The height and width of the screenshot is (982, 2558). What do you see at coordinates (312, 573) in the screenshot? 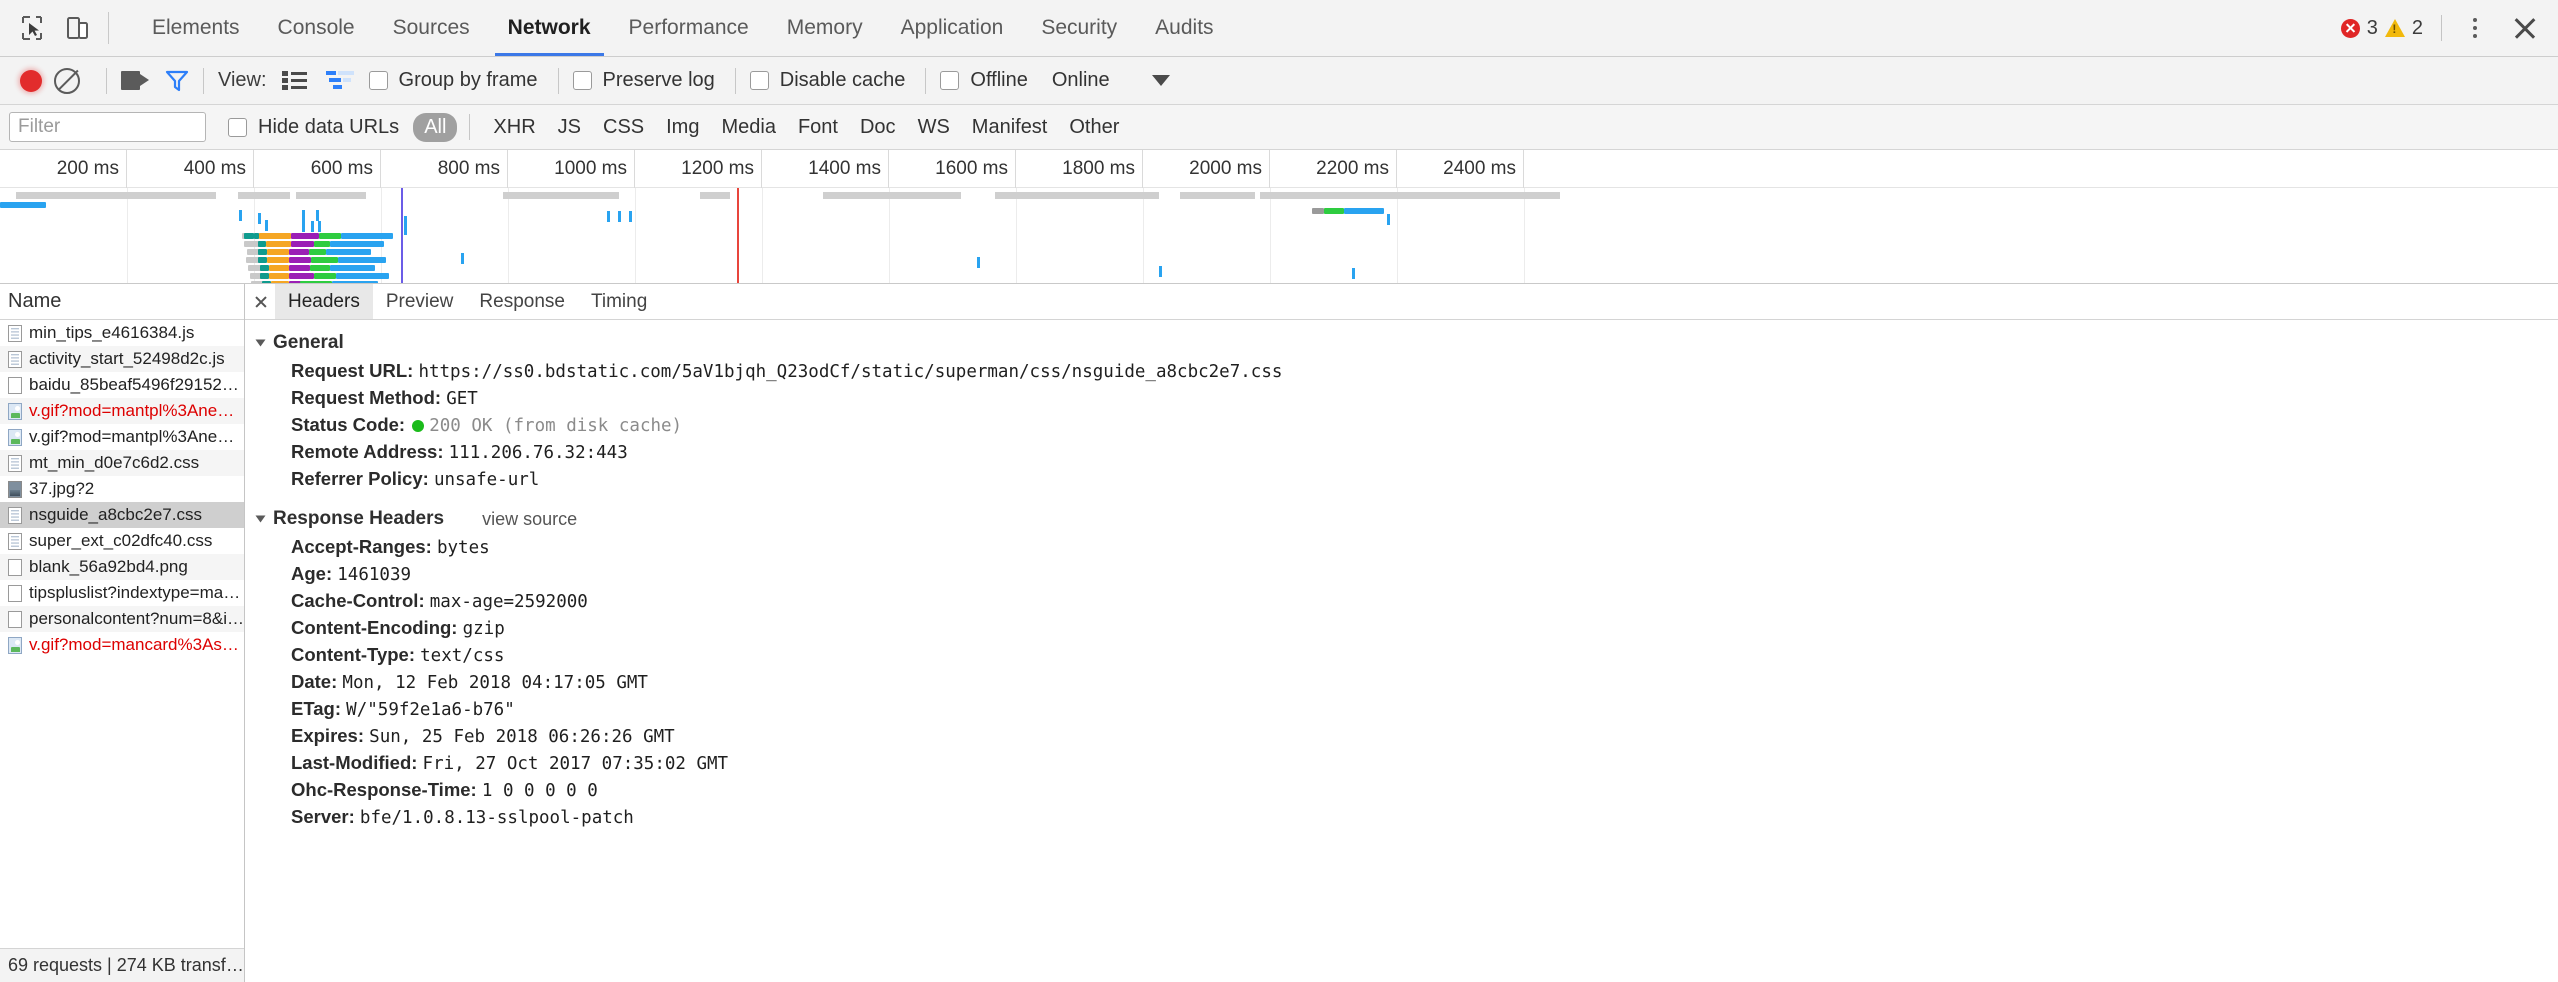
I see `header-key: Age:` at bounding box center [312, 573].